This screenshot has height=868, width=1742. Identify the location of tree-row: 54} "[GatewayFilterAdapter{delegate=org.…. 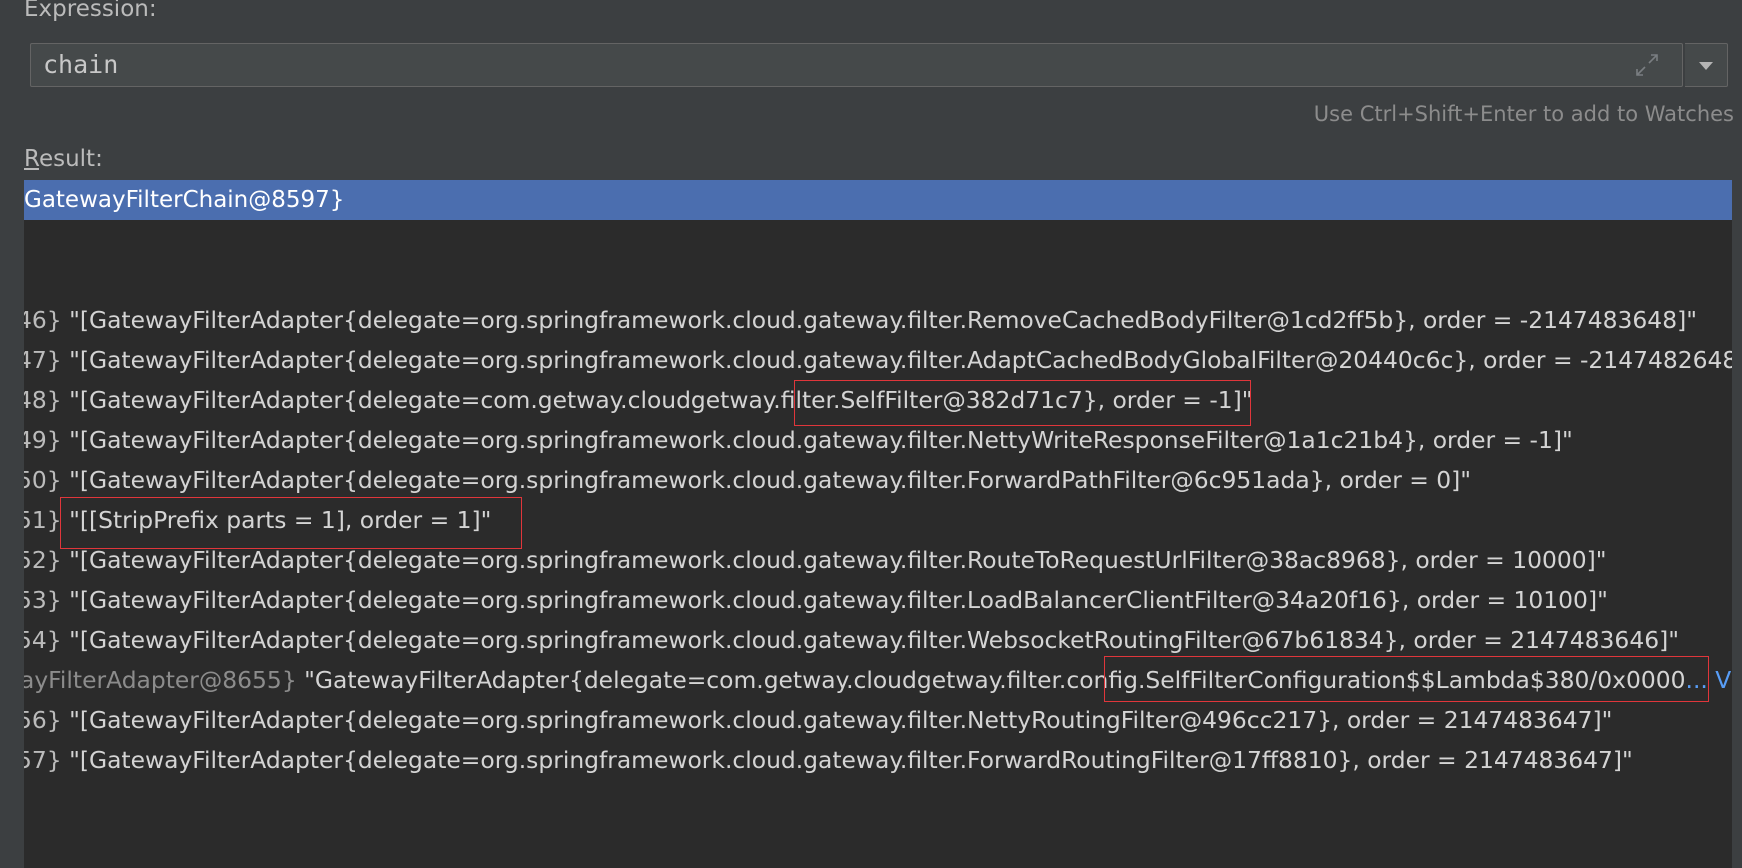
(851, 640).